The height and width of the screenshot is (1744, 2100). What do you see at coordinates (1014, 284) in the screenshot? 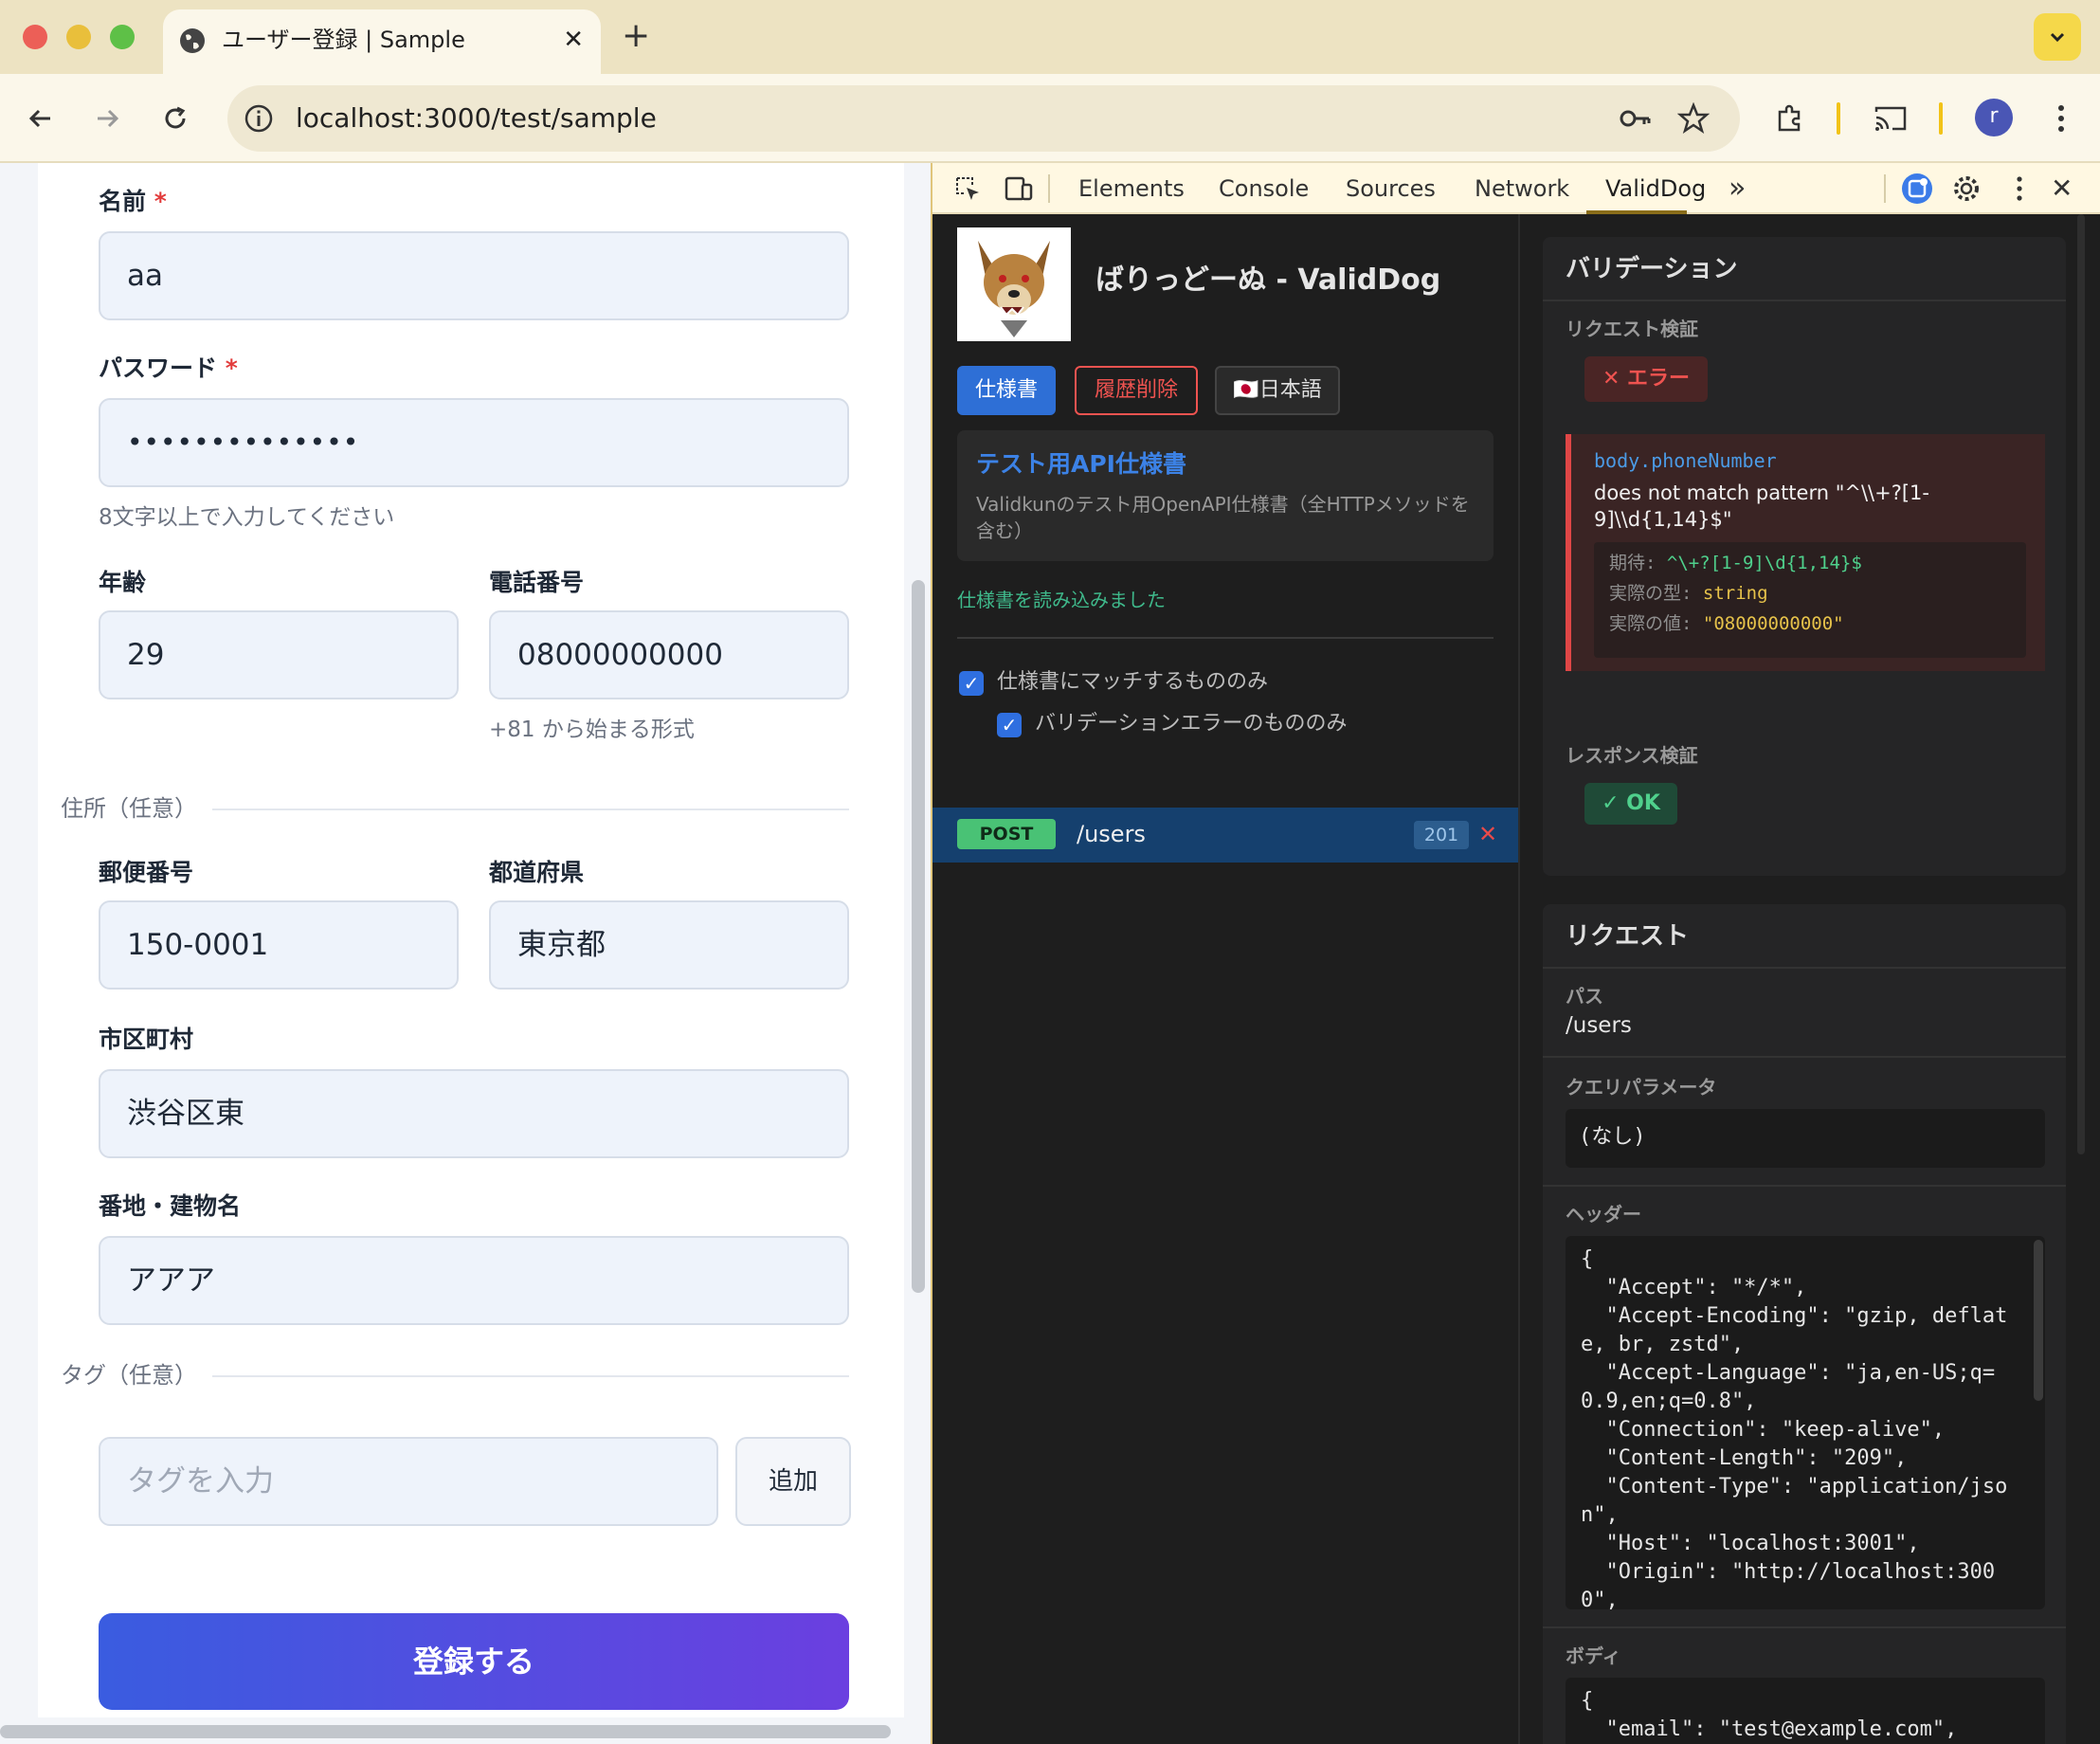
I see `validdog-logo-icon` at bounding box center [1014, 284].